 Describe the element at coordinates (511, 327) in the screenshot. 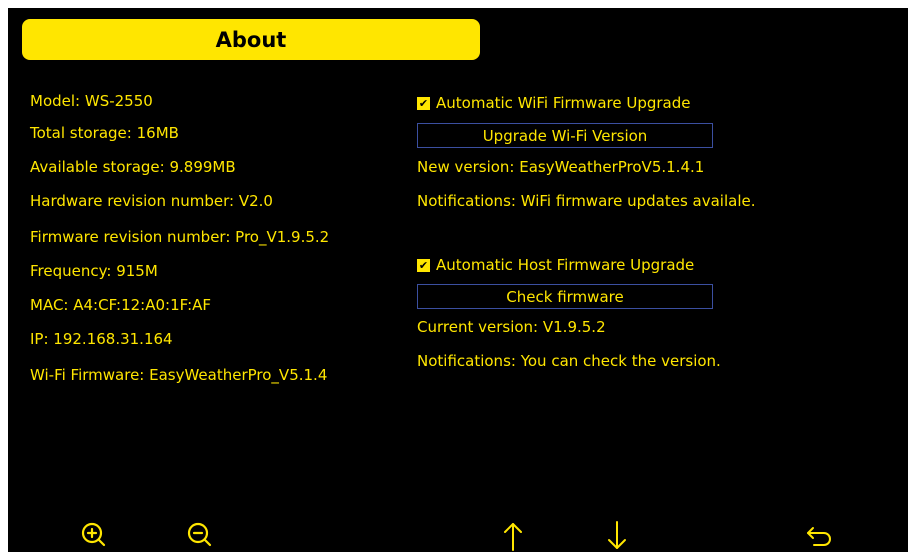

I see `host-current-version-text: Current version: V1.9.5.2` at that location.